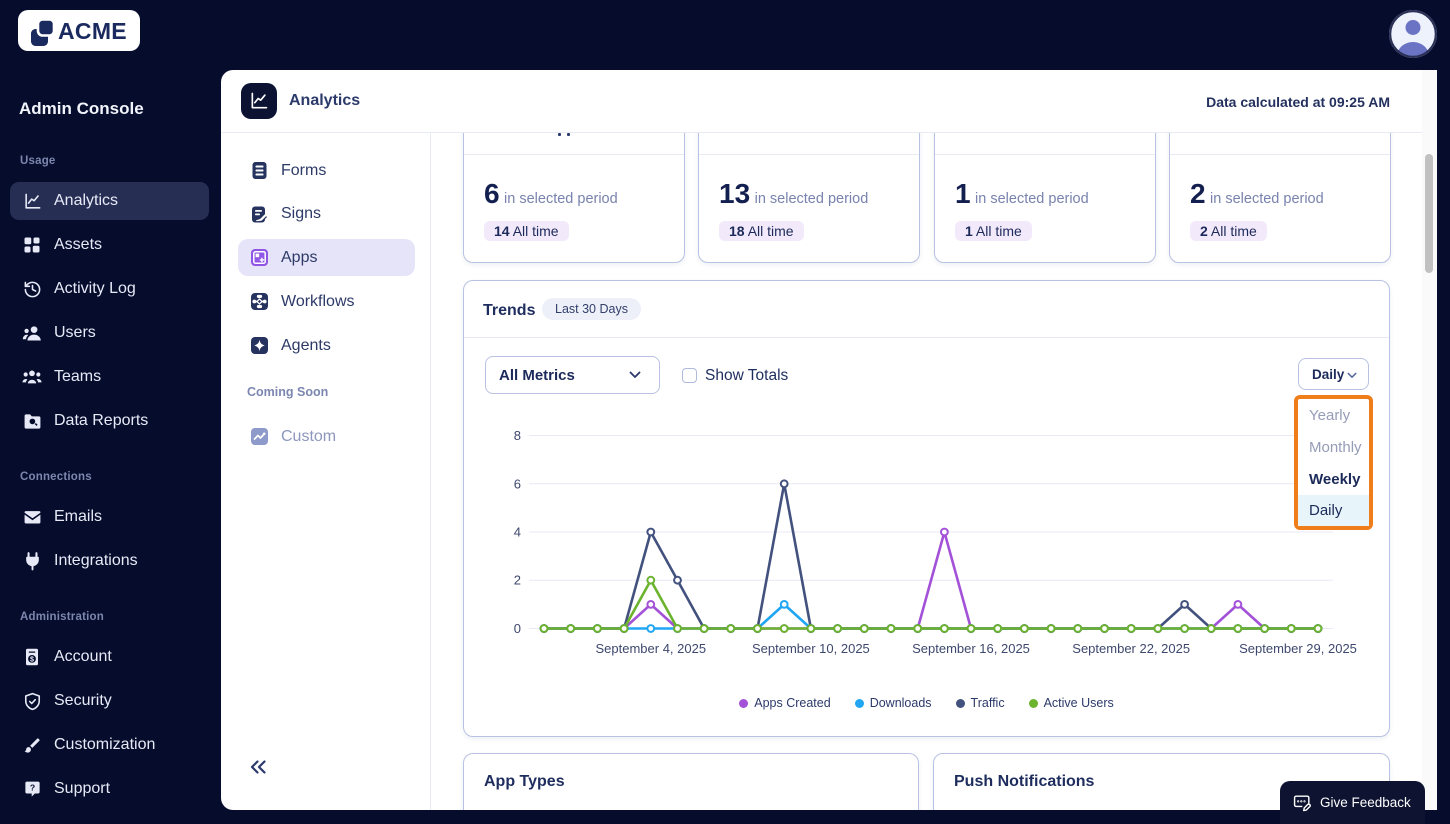  What do you see at coordinates (517, 532) in the screenshot?
I see `svg-text: 4` at bounding box center [517, 532].